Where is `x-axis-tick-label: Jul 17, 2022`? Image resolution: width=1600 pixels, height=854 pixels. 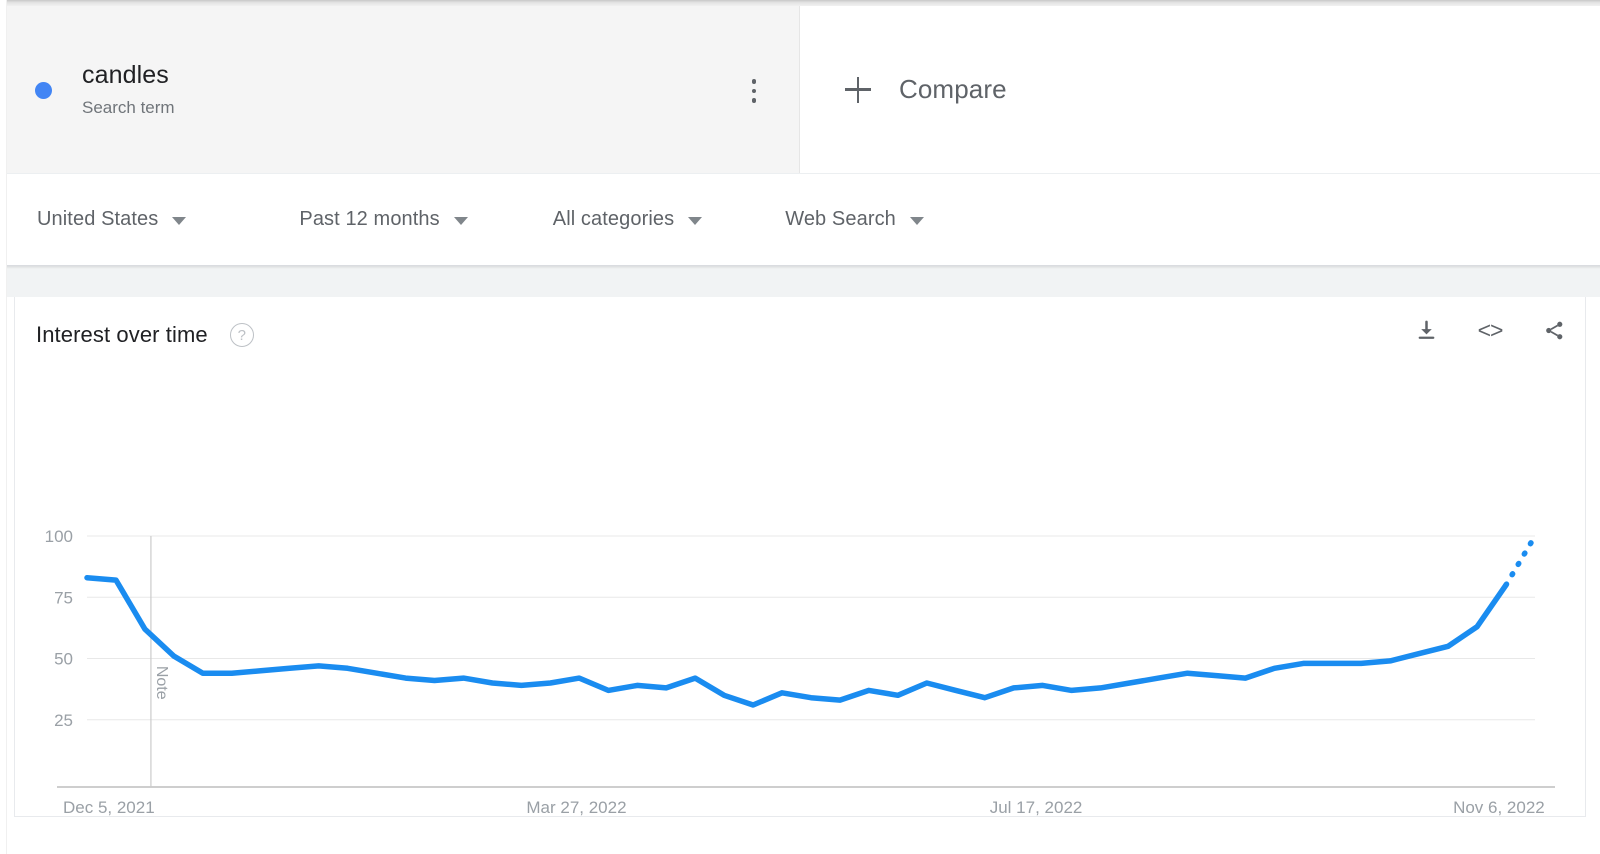
x-axis-tick-label: Jul 17, 2022 is located at coordinates (1036, 807).